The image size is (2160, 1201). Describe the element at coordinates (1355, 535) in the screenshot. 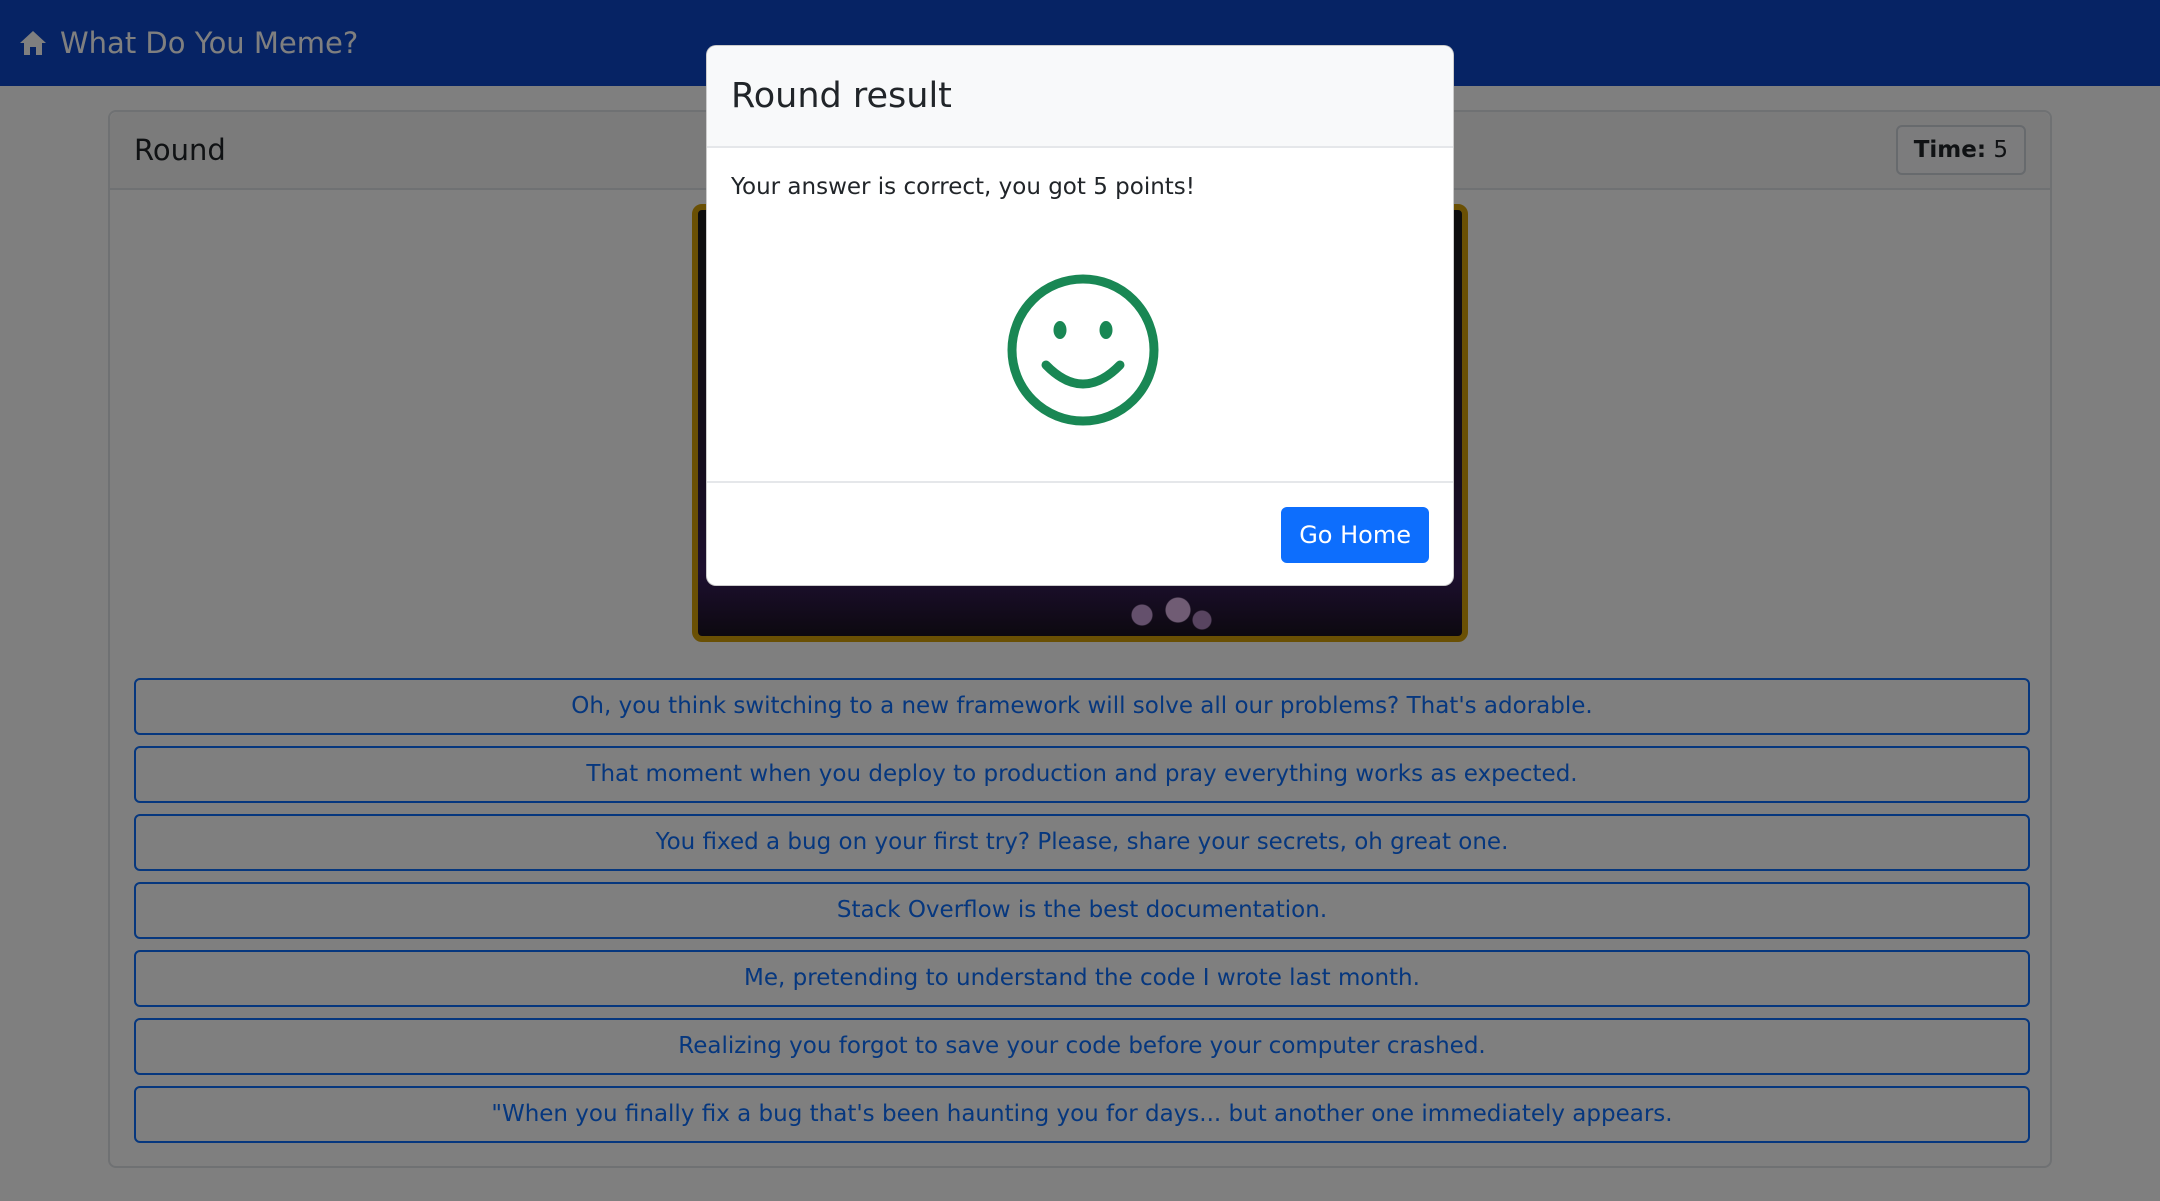

I see `go-home-button: Go Home` at that location.